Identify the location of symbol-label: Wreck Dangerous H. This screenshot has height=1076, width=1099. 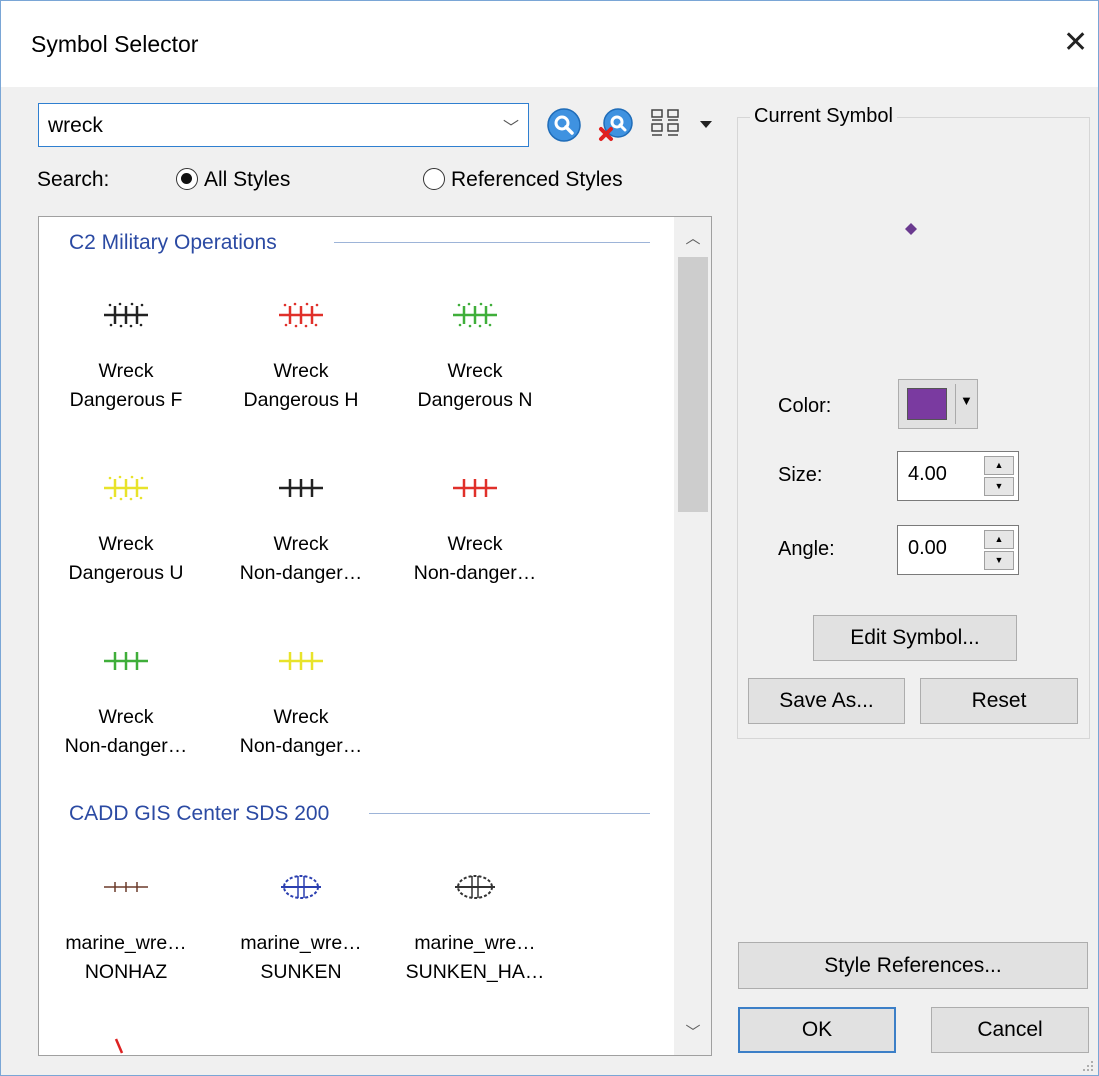
(301, 385).